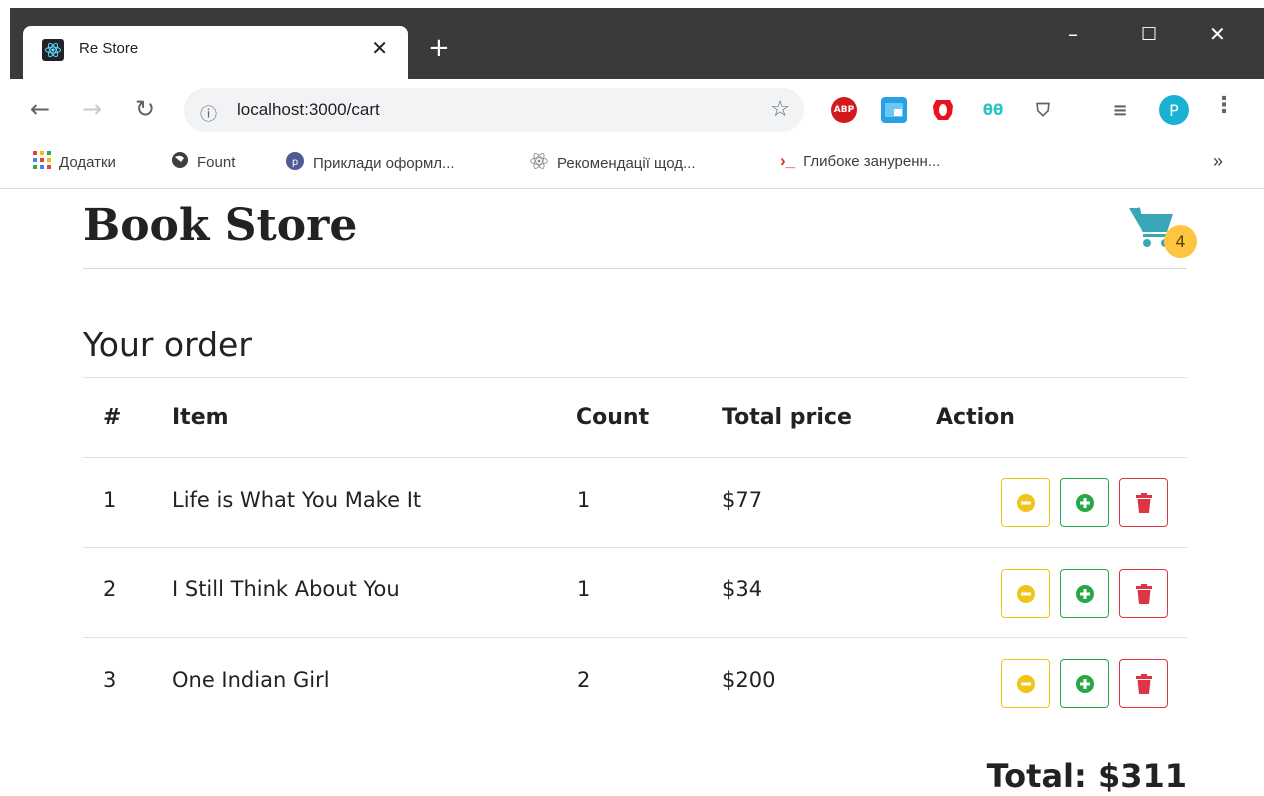 The image size is (1264, 796). I want to click on column-header-total-price: Total price, so click(787, 417).